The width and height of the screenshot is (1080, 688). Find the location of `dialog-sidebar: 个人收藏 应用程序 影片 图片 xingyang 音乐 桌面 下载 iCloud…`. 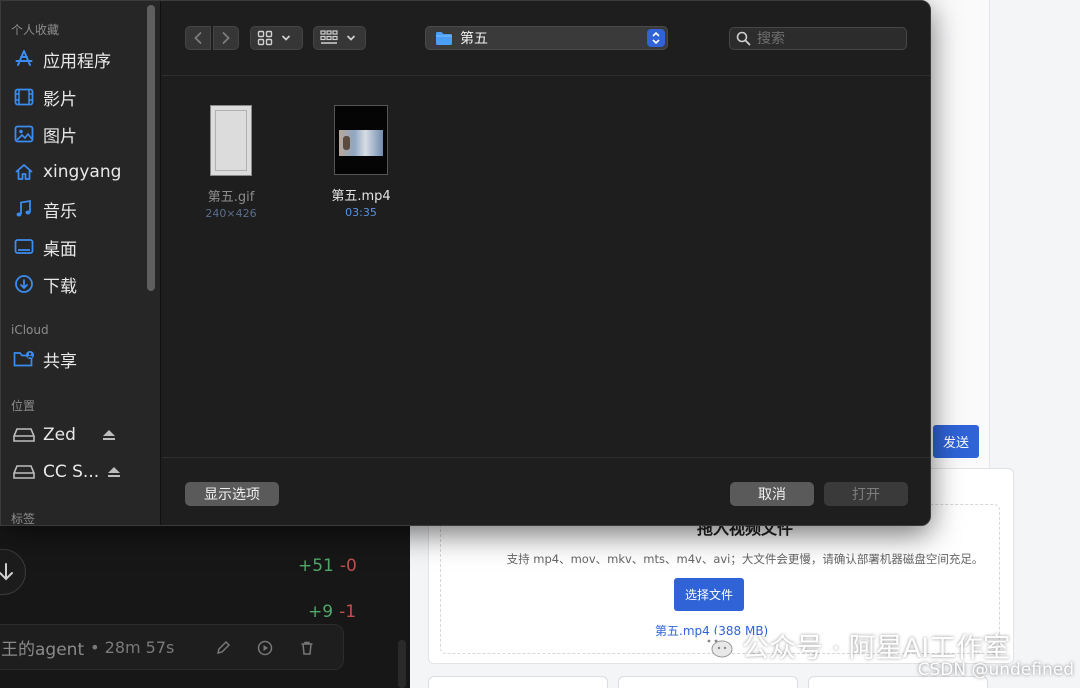

dialog-sidebar: 个人收藏 应用程序 影片 图片 xingyang 音乐 桌面 下载 iCloud… is located at coordinates (81, 263).